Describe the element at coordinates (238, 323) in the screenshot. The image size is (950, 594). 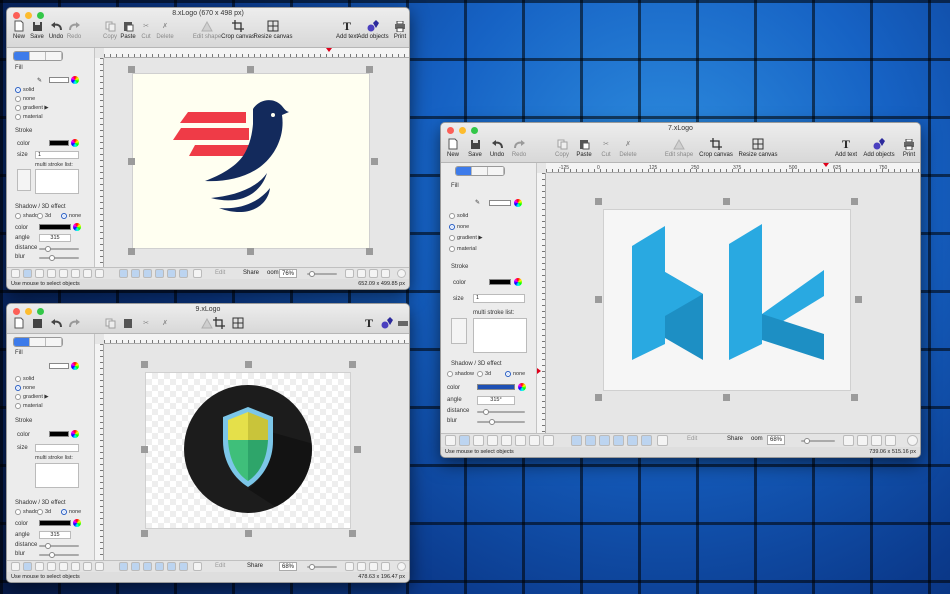
I see `resize-canvas-button` at that location.